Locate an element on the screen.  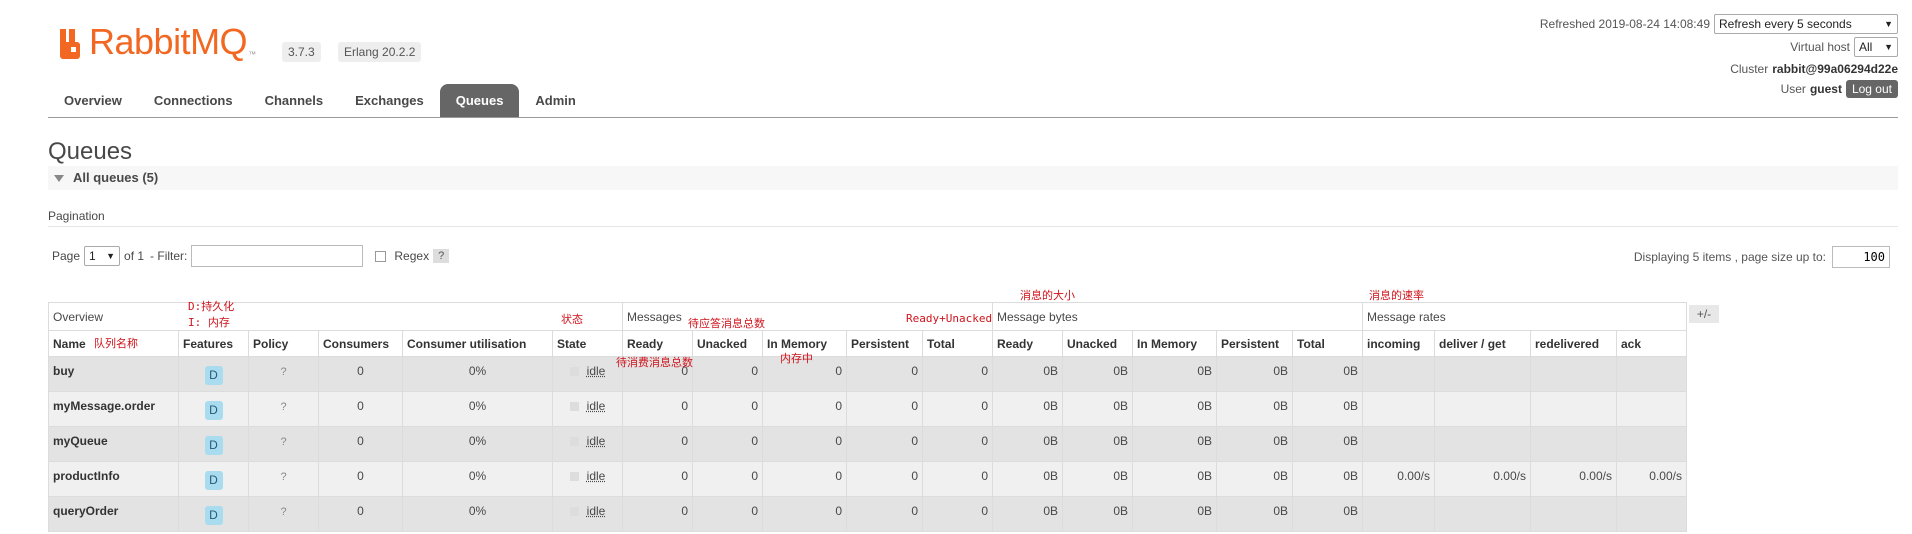
col-msg-persistent: Persistent is located at coordinates (884, 343).